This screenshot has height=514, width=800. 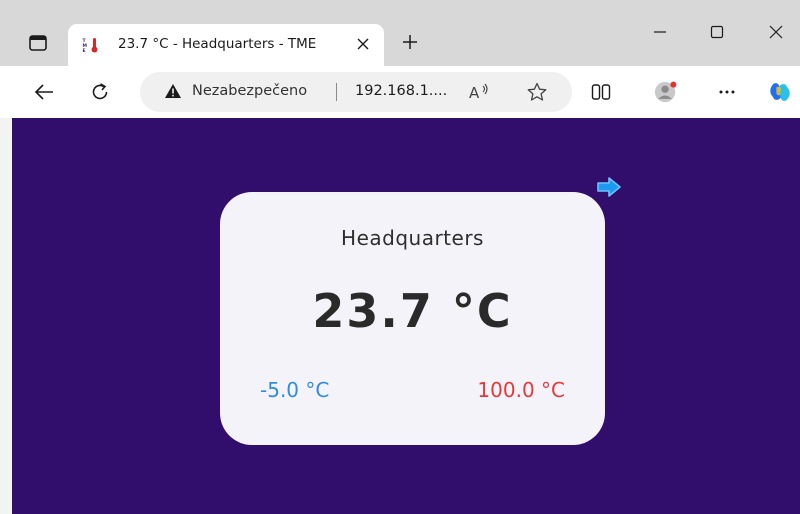 What do you see at coordinates (412, 238) in the screenshot?
I see `location-title: Headquarters` at bounding box center [412, 238].